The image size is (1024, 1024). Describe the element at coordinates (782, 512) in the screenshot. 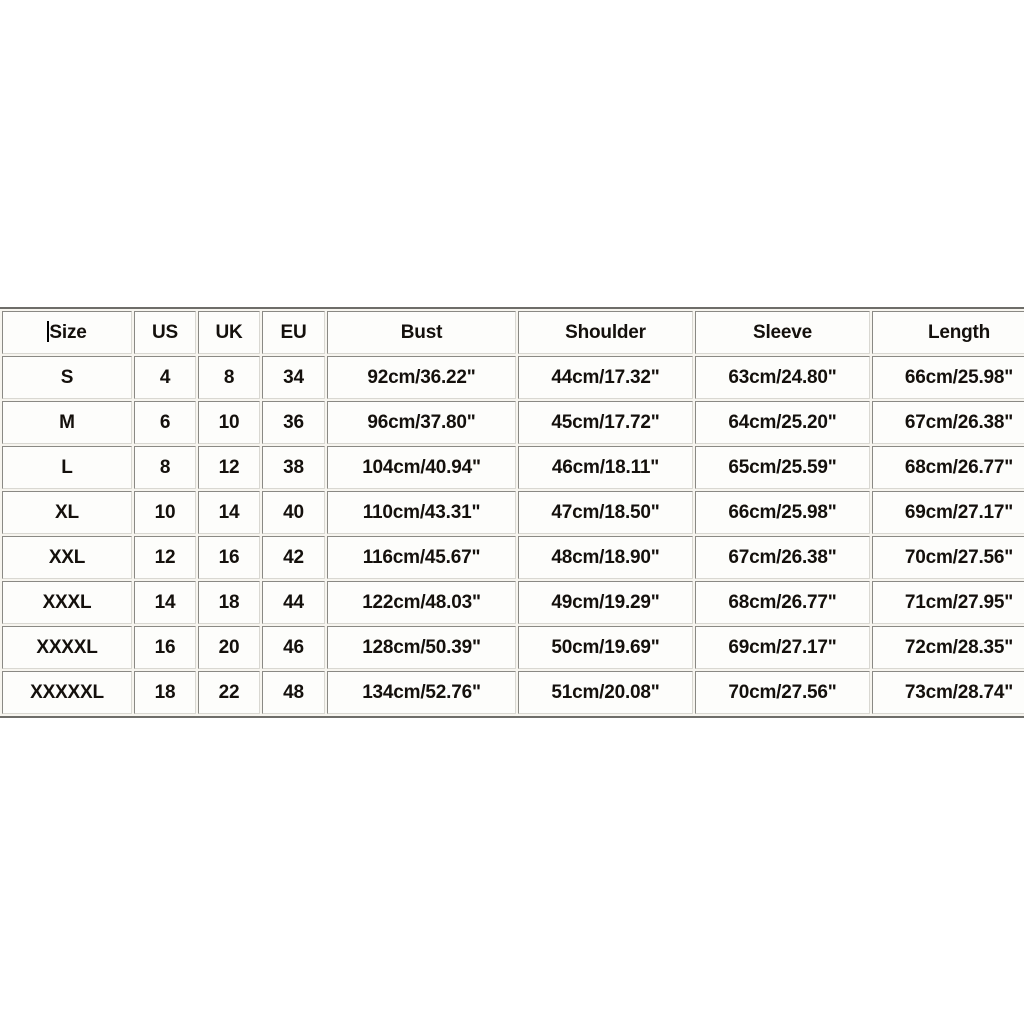

I see `cell-sleeve: 66cm/25.98"` at that location.